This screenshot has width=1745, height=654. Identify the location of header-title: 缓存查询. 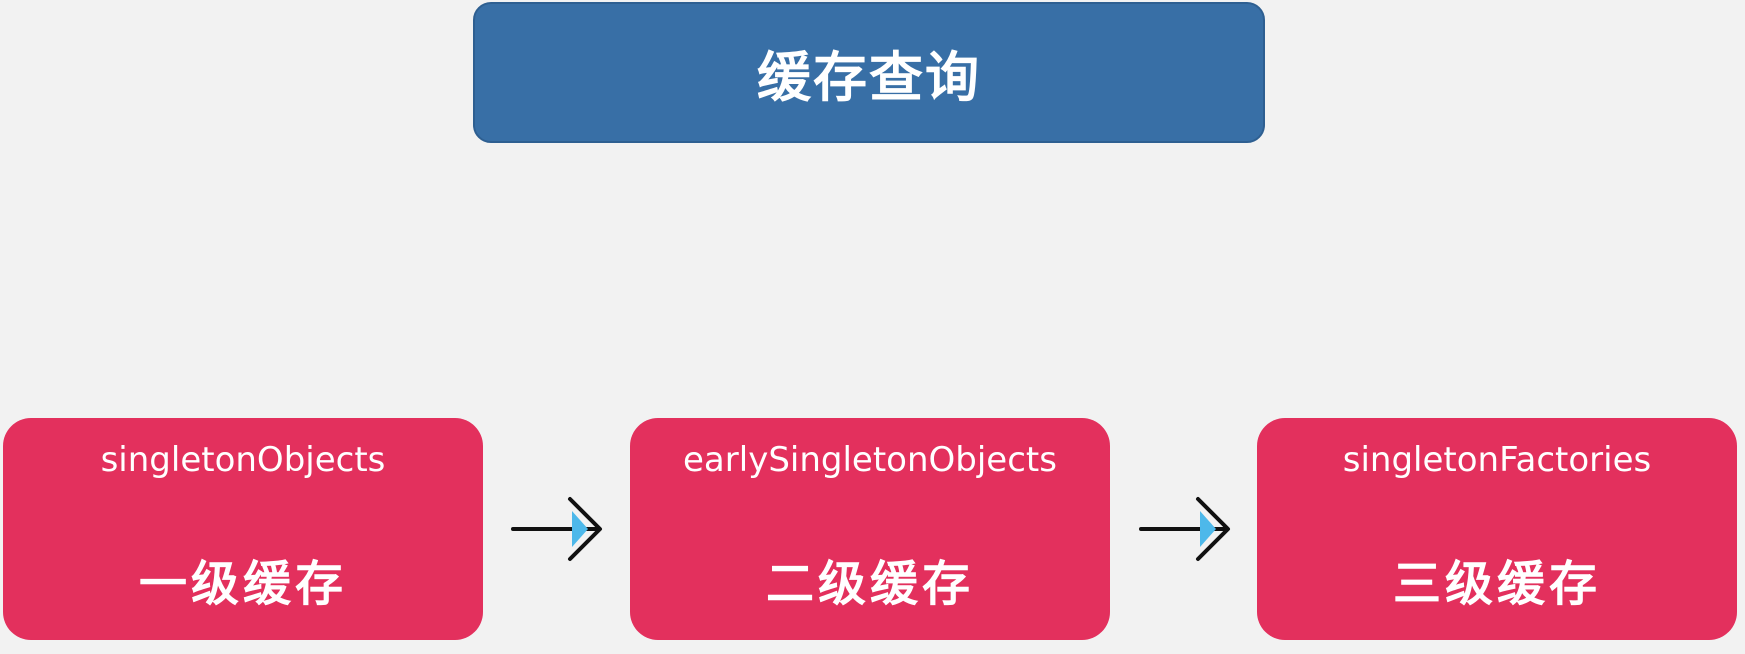
(869, 77).